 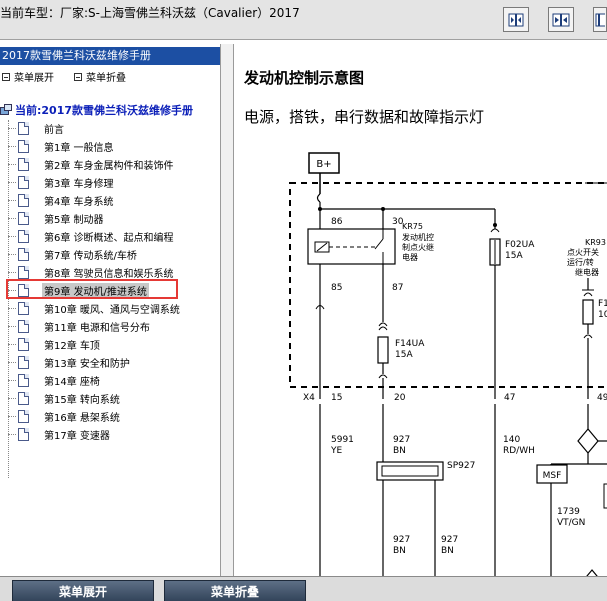 I want to click on tree-item-chapter-5: 第5章 制动器, so click(x=110, y=218).